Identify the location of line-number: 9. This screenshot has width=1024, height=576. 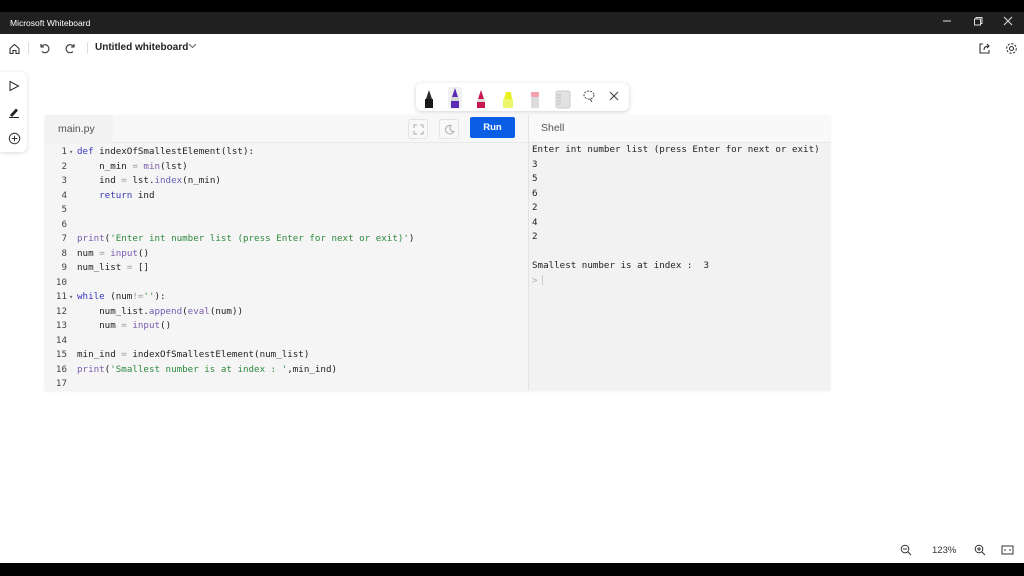
(64, 267).